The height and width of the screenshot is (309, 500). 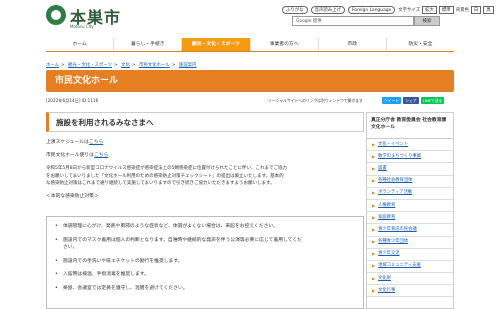 I want to click on list-item-cont: さい。, so click(x=70, y=247).